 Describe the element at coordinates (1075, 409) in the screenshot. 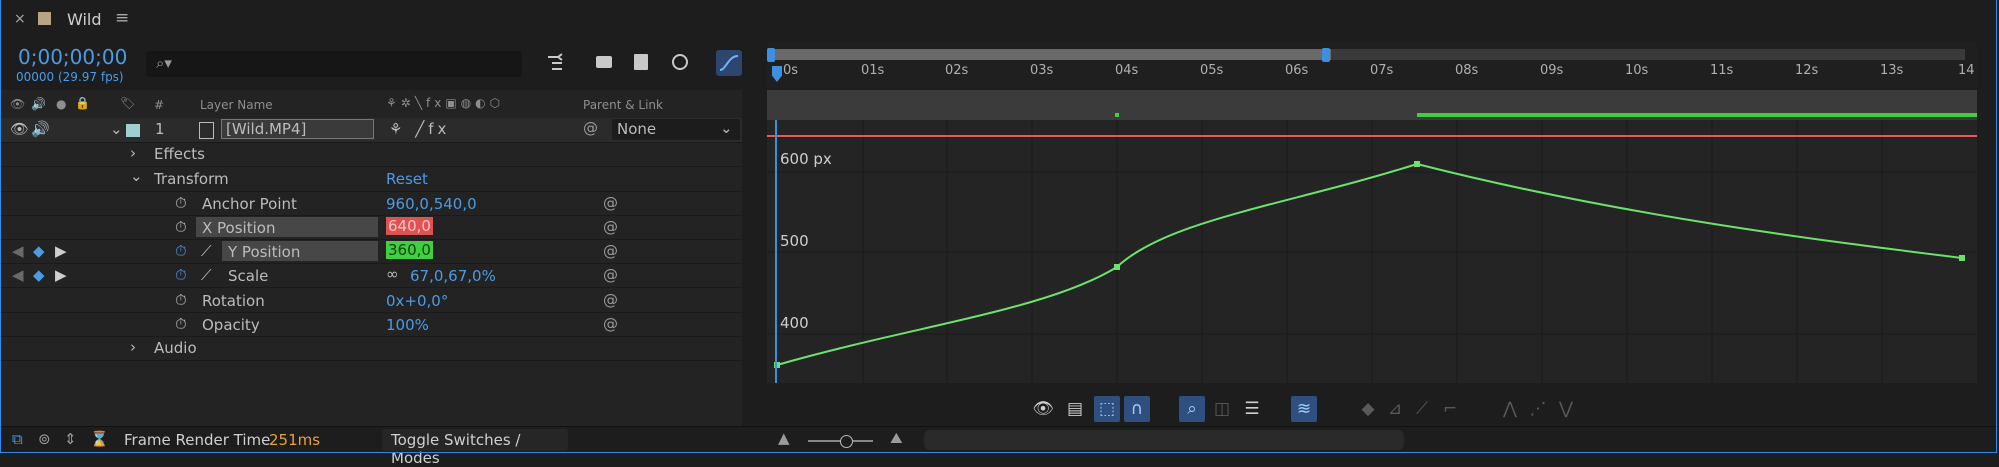

I see `graph-options-icon: ▤` at that location.